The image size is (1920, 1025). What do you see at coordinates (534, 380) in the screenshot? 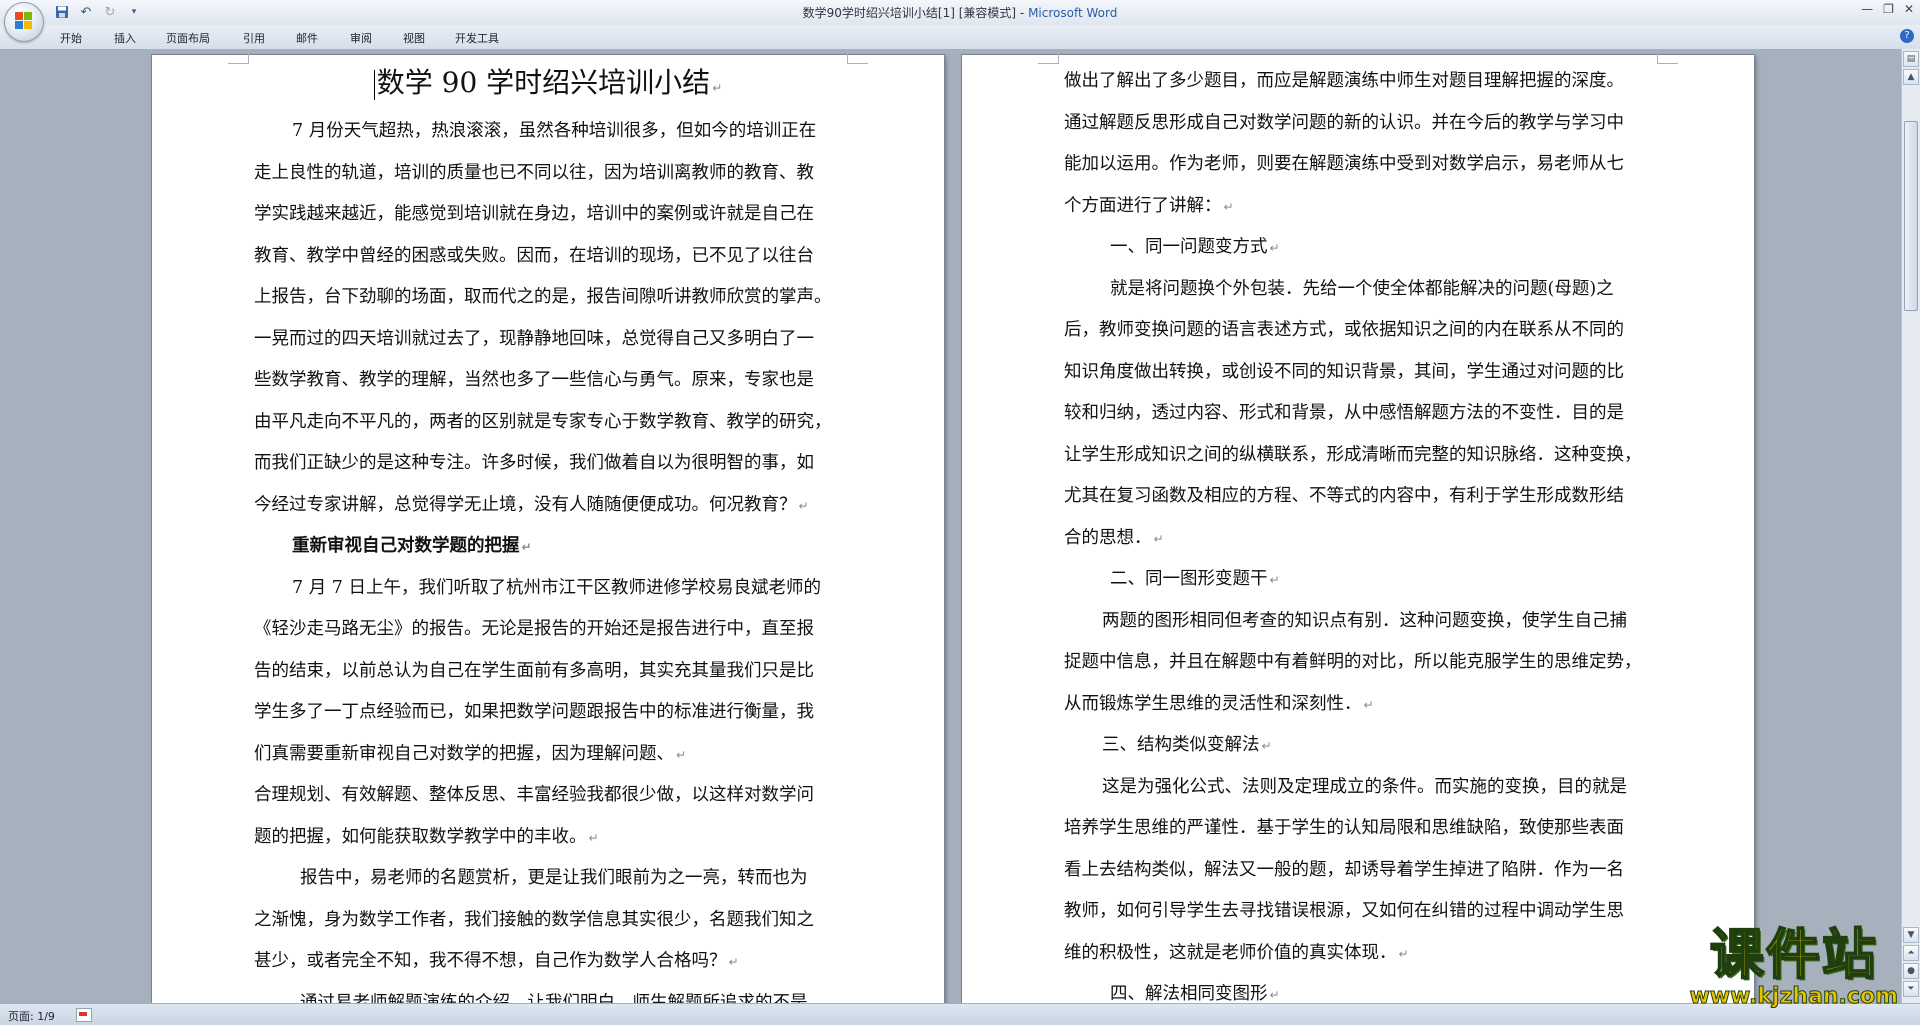
I see `line-text: 些数学教育、教学的理解，当然也多了一些信心与勇气。原来，专家也是` at bounding box center [534, 380].